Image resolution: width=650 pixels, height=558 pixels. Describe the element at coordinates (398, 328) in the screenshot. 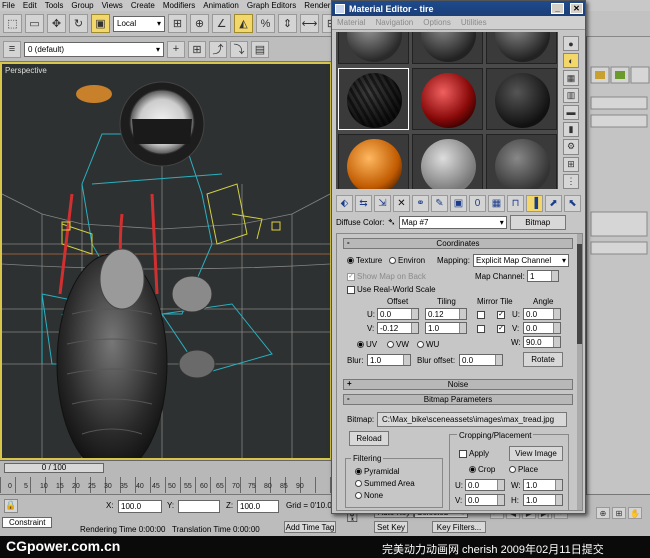

I see `v-offset-spinner: -0.12` at that location.